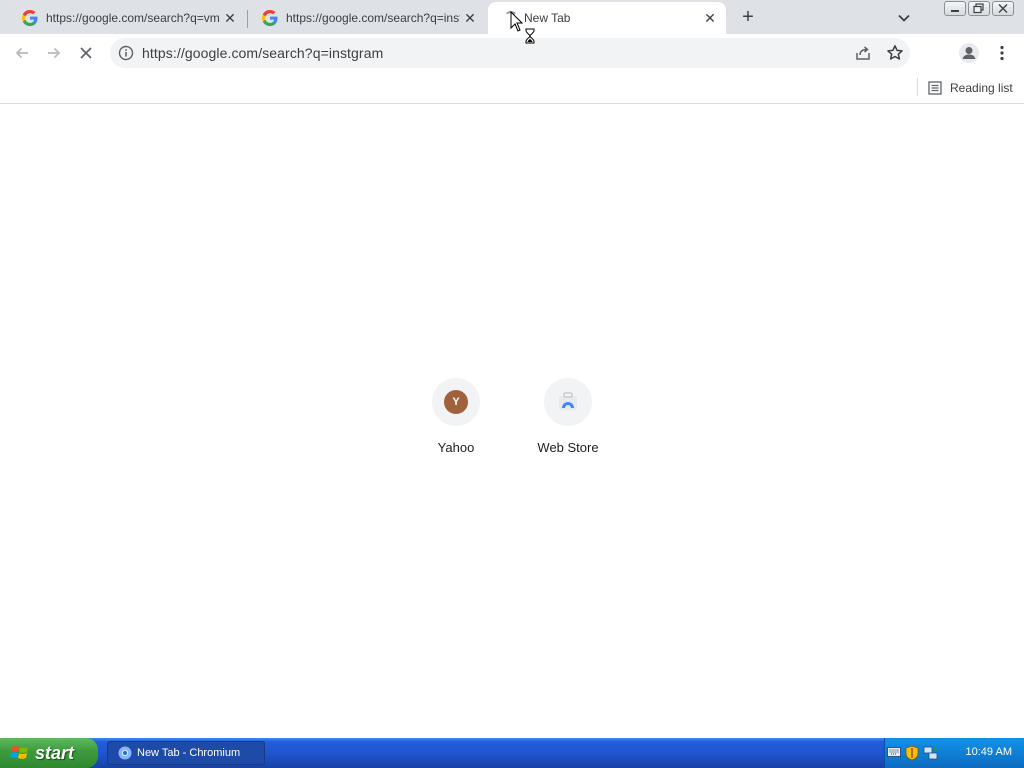 The image size is (1024, 768). I want to click on tab-search-chevron-down-icon, so click(904, 18).